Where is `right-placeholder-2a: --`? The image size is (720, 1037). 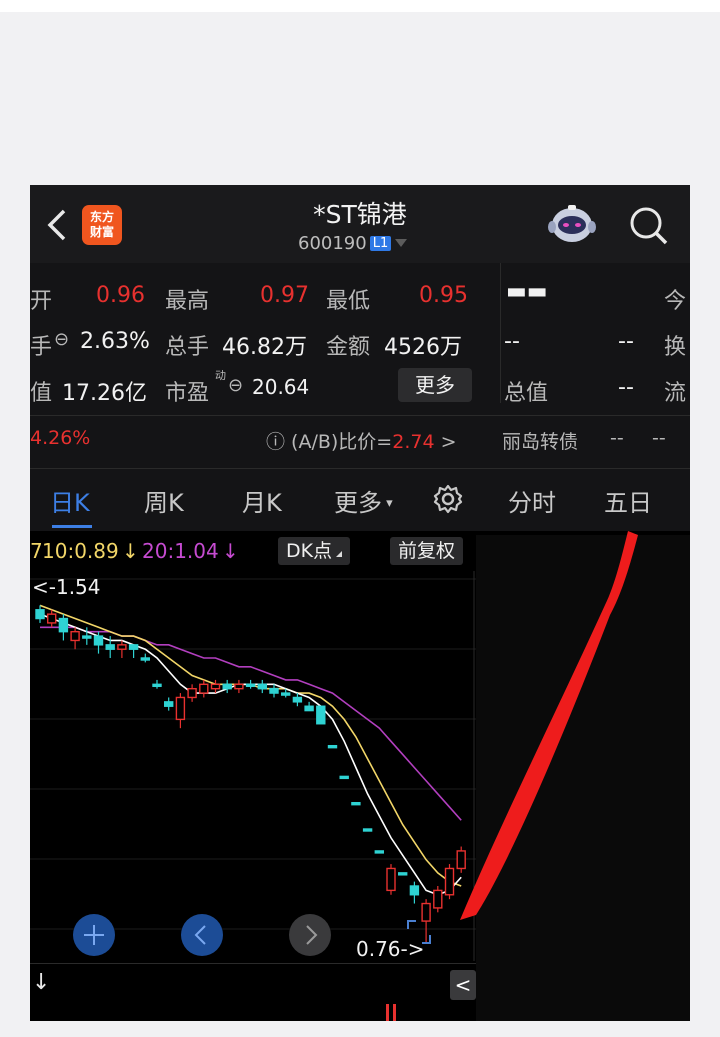 right-placeholder-2a: -- is located at coordinates (512, 341).